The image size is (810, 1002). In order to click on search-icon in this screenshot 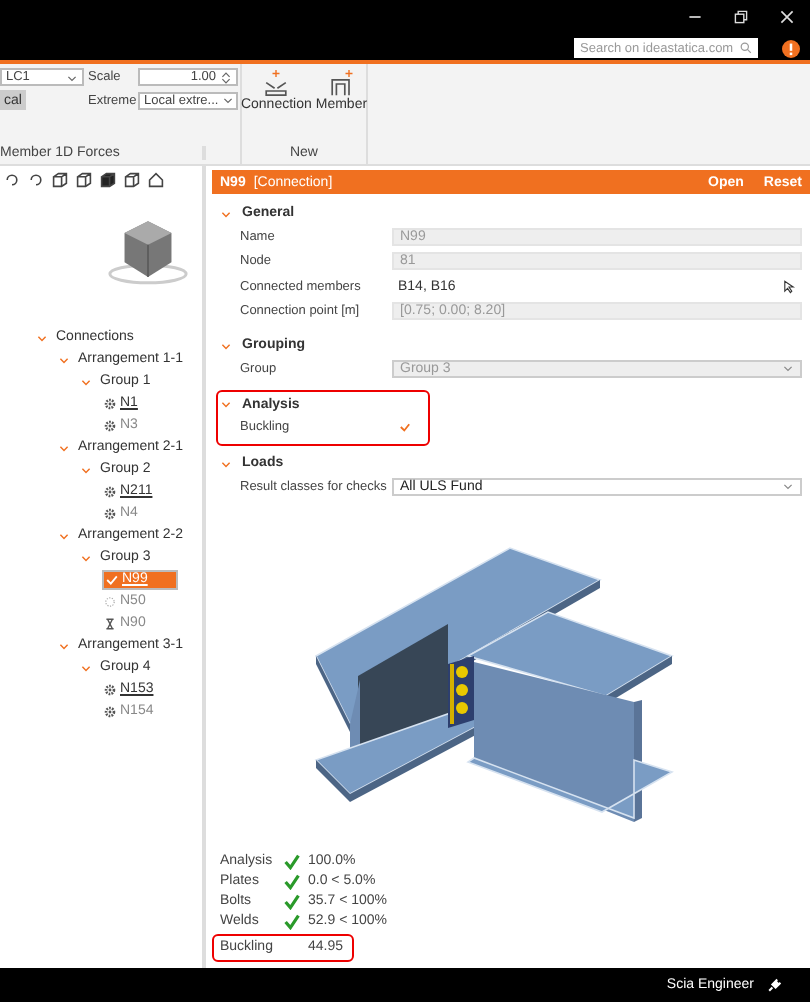, I will do `click(746, 48)`.